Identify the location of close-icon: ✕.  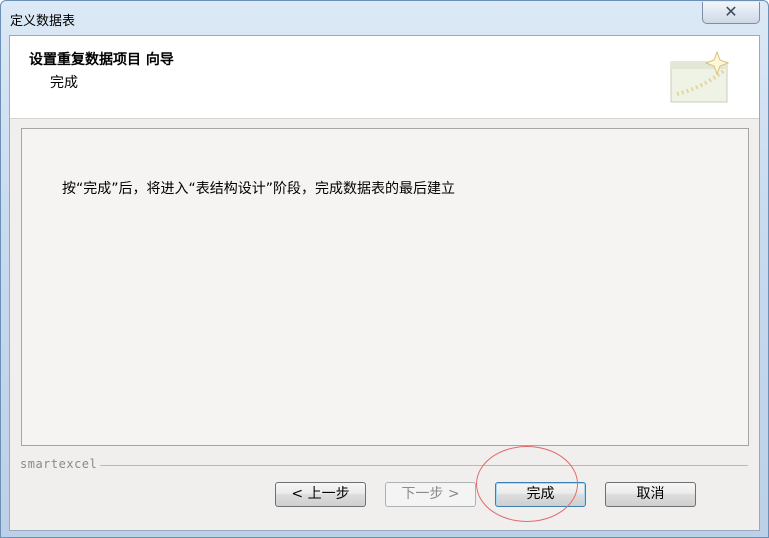
(731, 11).